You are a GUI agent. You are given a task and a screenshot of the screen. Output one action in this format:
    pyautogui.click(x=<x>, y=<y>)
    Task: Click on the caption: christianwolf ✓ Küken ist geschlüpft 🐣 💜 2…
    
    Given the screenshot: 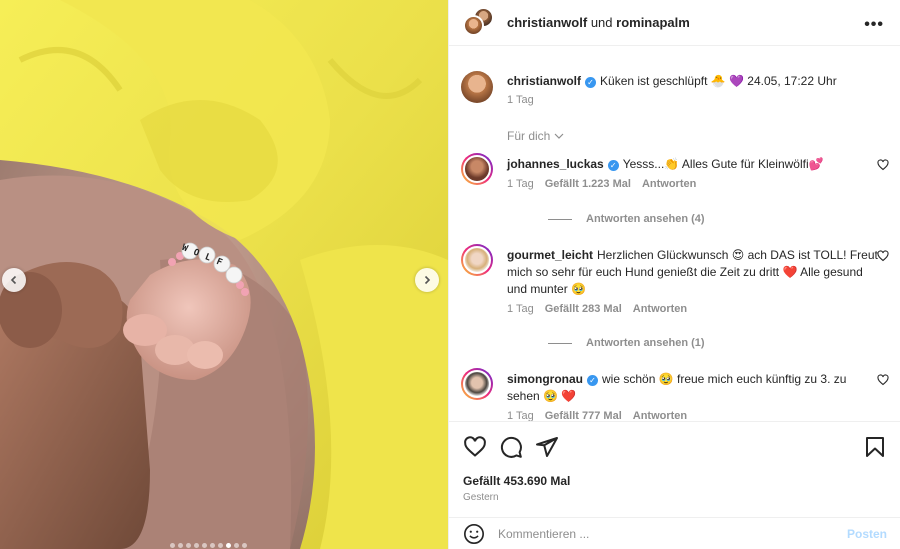 What is the action you would take?
    pyautogui.click(x=671, y=88)
    